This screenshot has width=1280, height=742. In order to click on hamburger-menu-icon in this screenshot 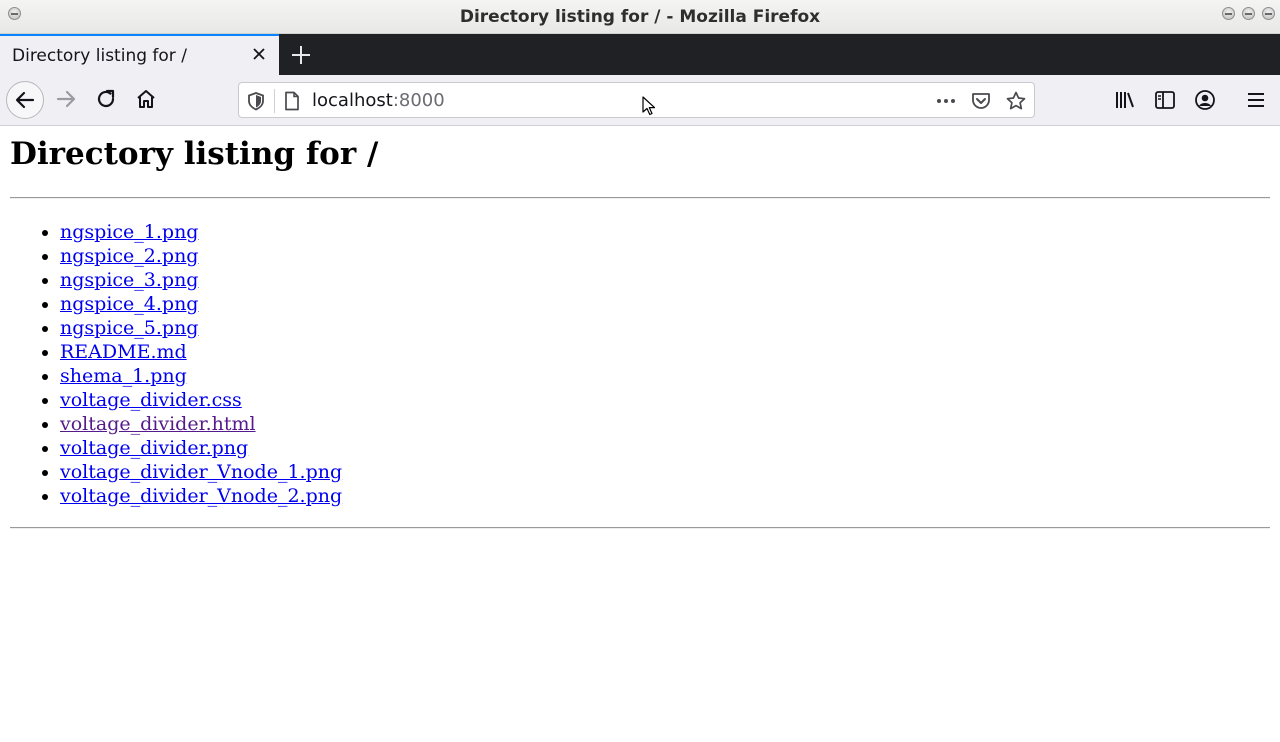, I will do `click(1256, 100)`.